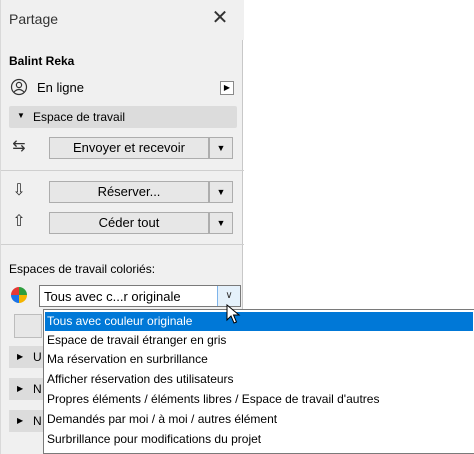 Image resolution: width=474 pixels, height=454 pixels. What do you see at coordinates (129, 148) in the screenshot?
I see `send-receive-button: Envoyer et recevoir` at bounding box center [129, 148].